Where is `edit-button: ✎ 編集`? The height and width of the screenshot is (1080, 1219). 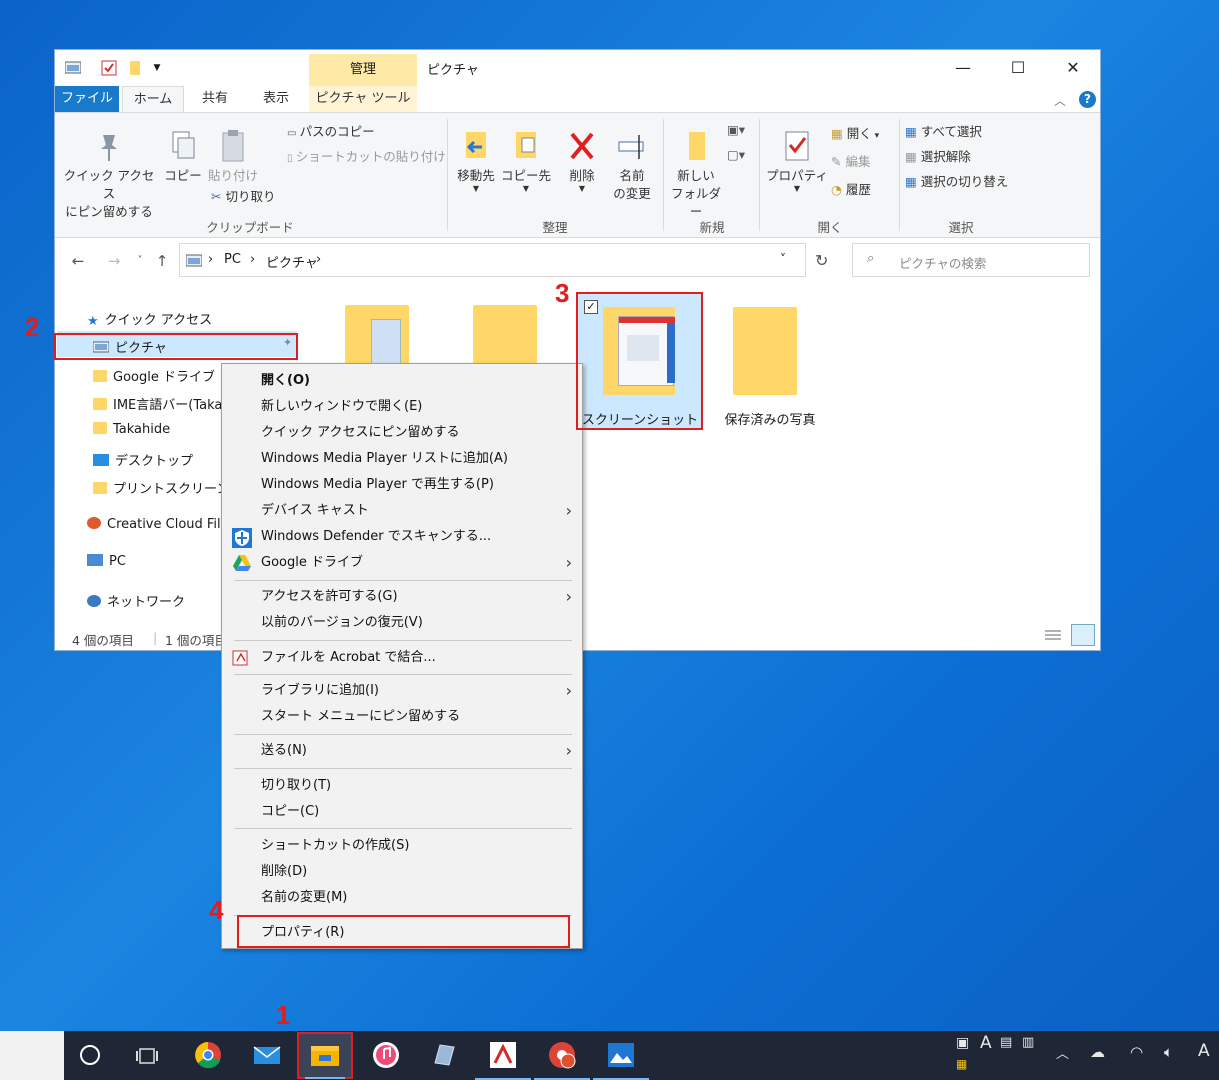 edit-button: ✎ 編集 is located at coordinates (850, 162).